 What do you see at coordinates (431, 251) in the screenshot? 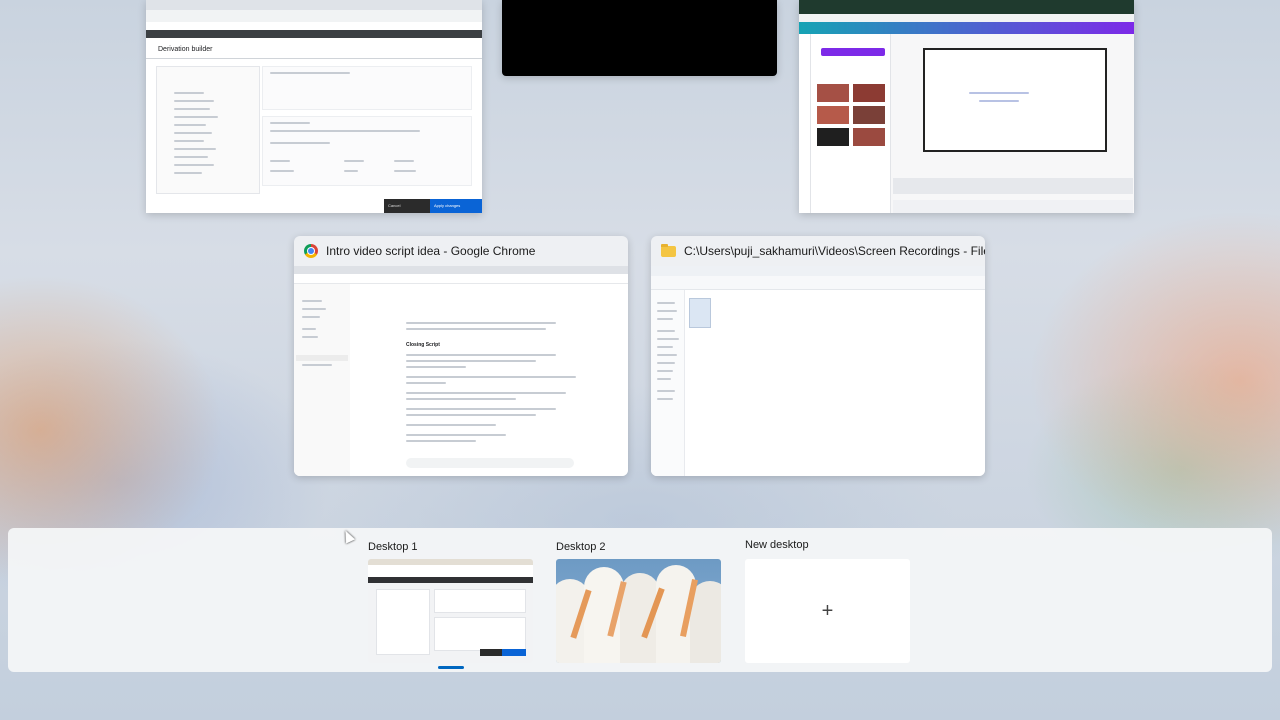
I see `window-title: Intro video script idea - Google Chrome` at bounding box center [431, 251].